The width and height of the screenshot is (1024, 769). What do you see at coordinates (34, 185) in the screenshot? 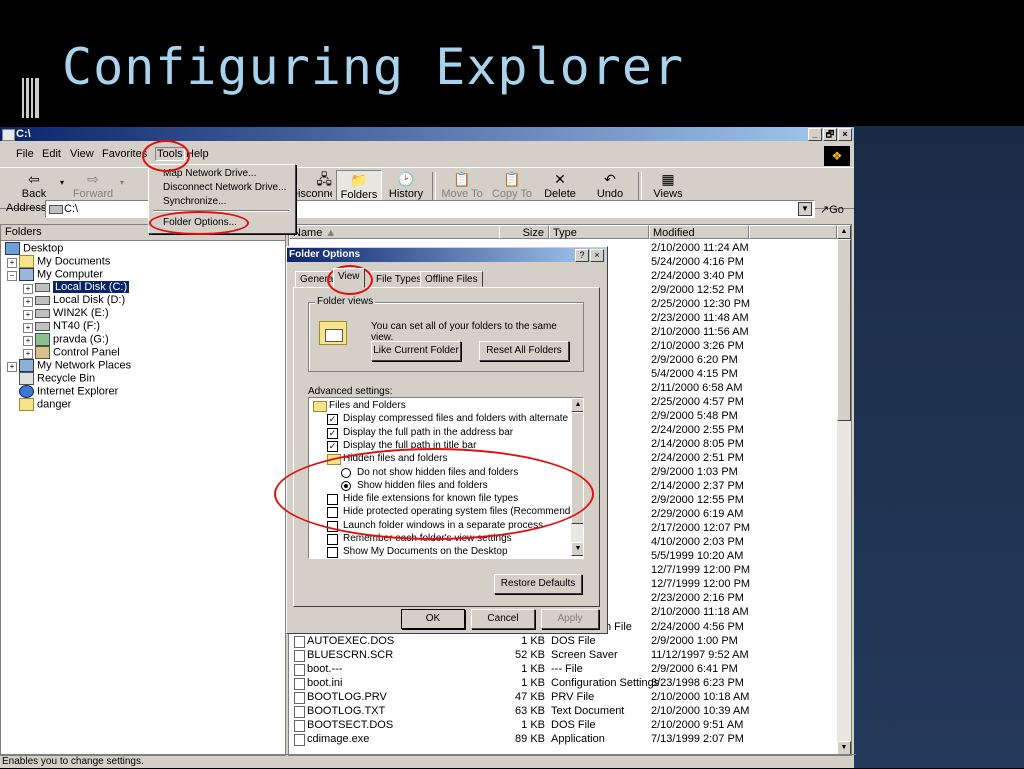
I see `back-button: ⇦ Back` at bounding box center [34, 185].